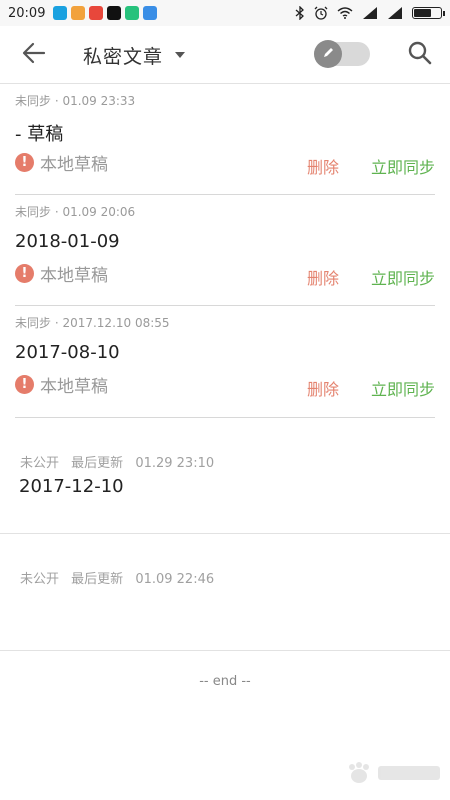  I want to click on article-meta: 未公开 最后更新 01.29 23:10, so click(121, 461).